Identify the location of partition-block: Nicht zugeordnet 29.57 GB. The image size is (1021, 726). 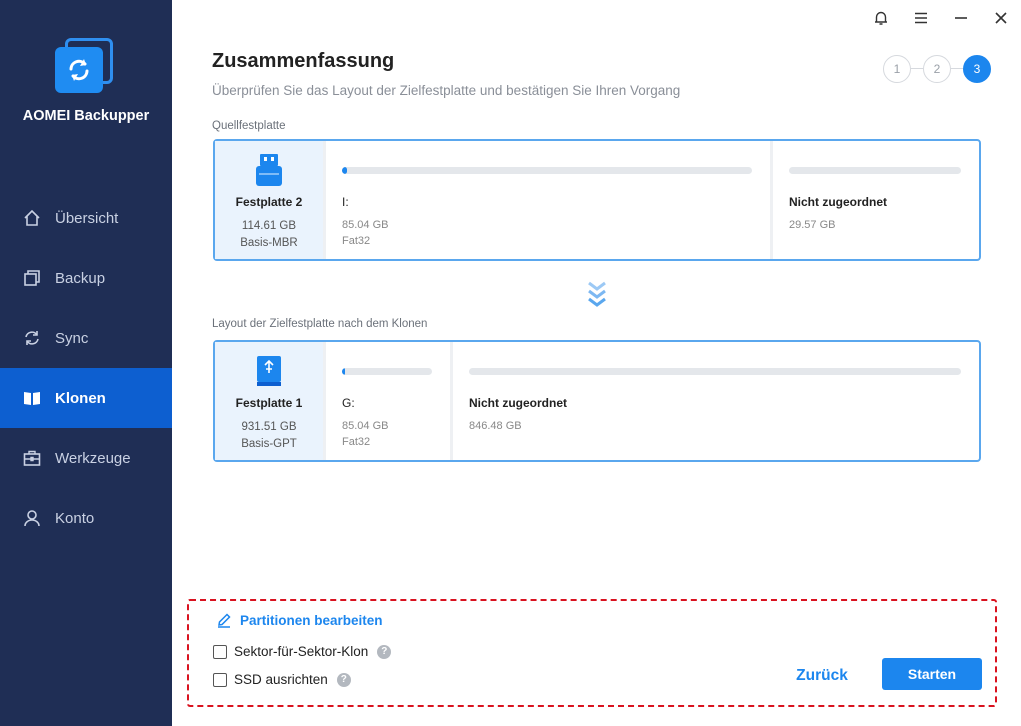
(874, 200).